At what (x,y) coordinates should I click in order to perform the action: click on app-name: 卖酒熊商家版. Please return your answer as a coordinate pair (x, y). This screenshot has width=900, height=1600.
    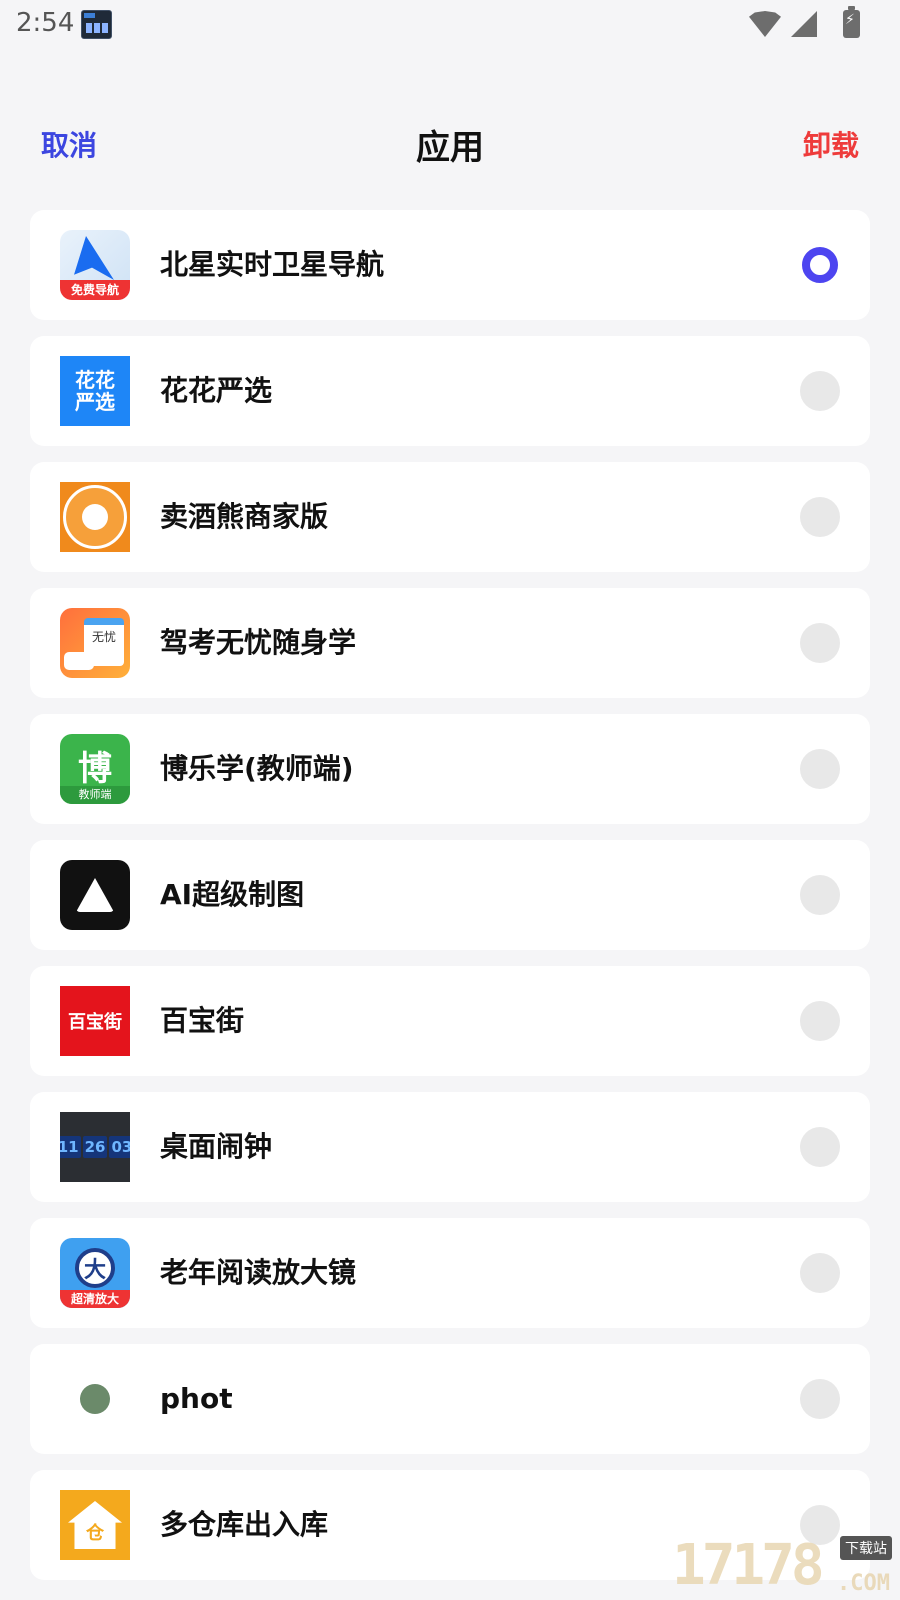
    Looking at the image, I should click on (244, 516).